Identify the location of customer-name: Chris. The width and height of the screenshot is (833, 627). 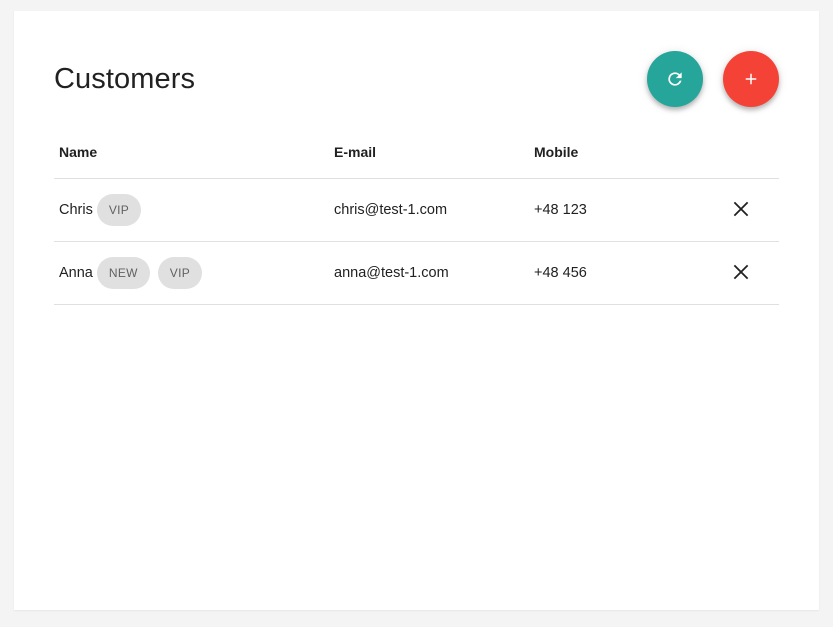
(76, 210).